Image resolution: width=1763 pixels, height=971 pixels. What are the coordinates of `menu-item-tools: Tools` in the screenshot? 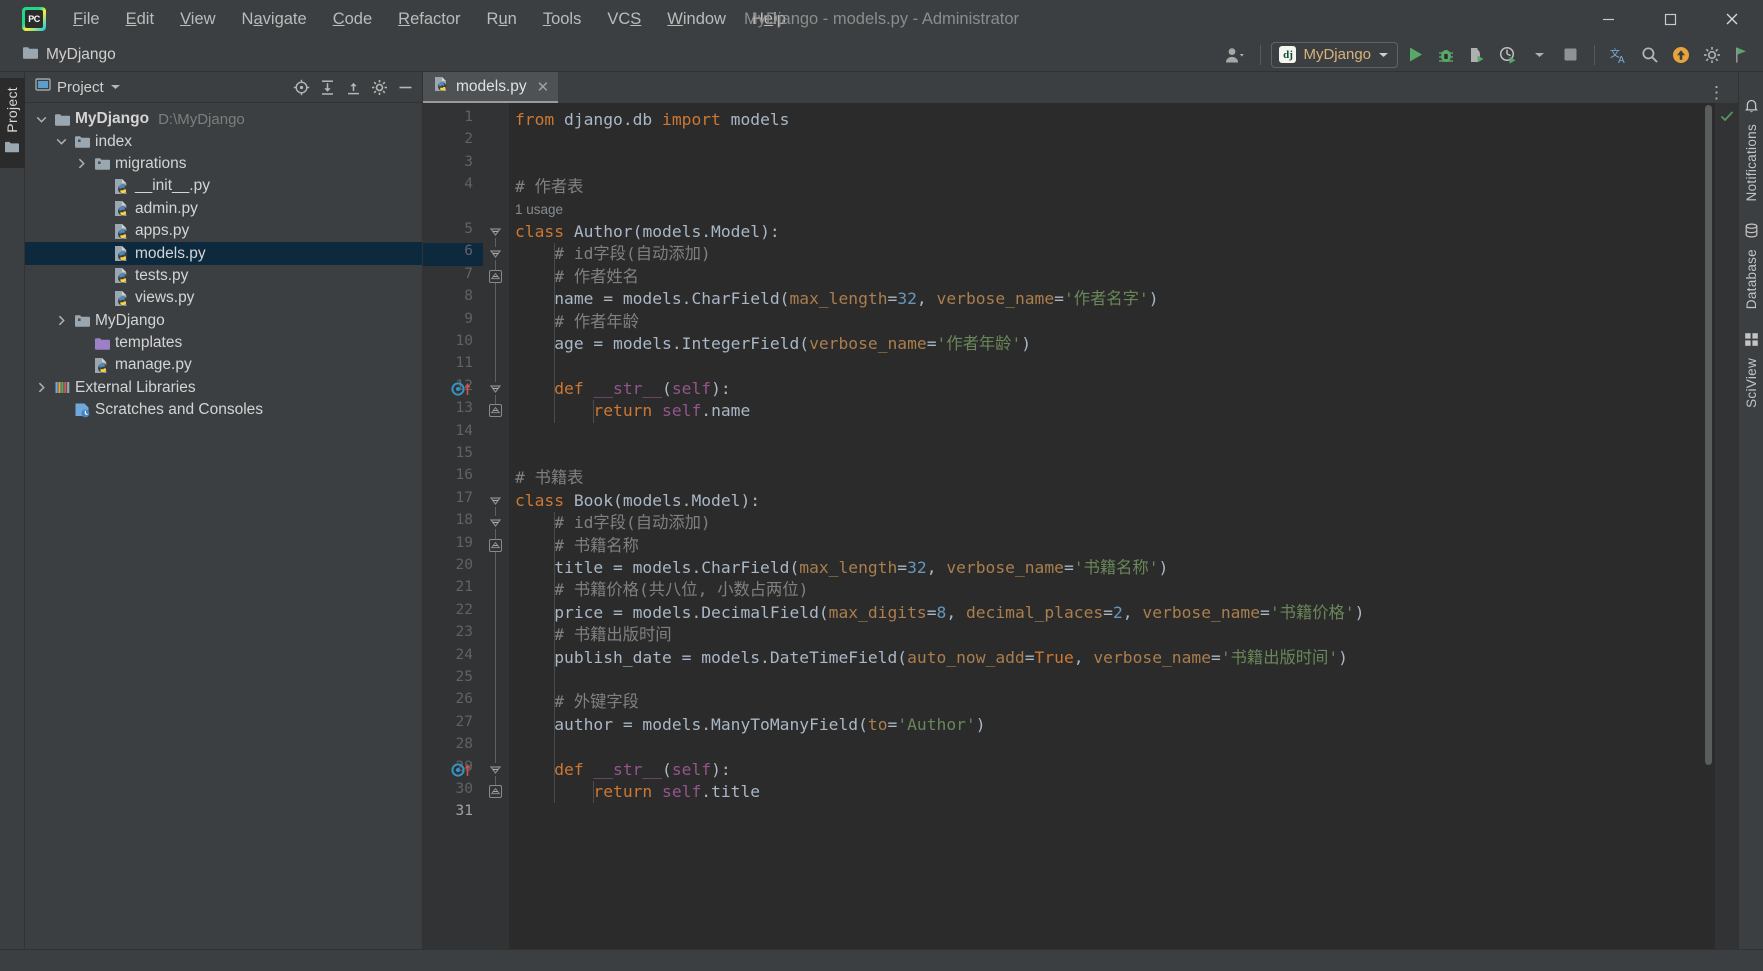 It's located at (562, 19).